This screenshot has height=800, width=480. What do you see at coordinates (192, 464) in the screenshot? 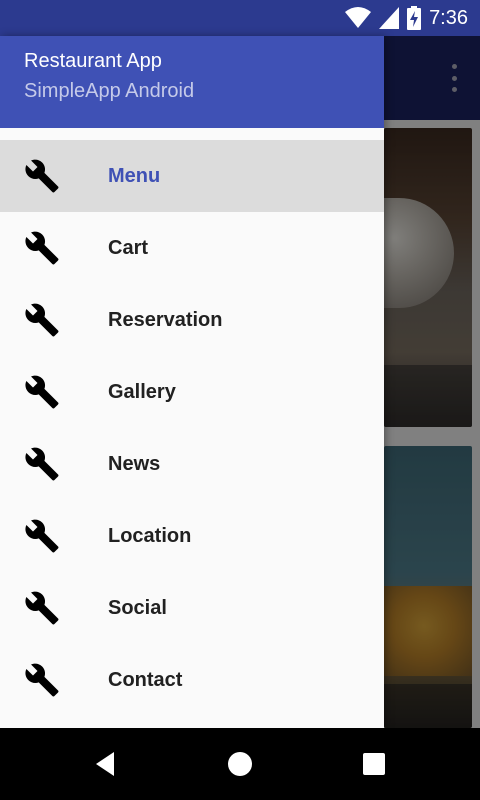
I see `drawer-item-news: News` at bounding box center [192, 464].